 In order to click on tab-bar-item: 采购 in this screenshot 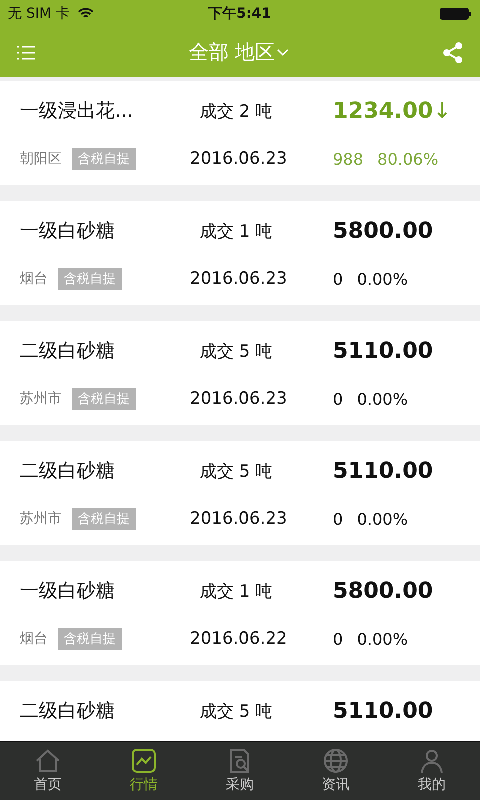, I will do `click(240, 771)`.